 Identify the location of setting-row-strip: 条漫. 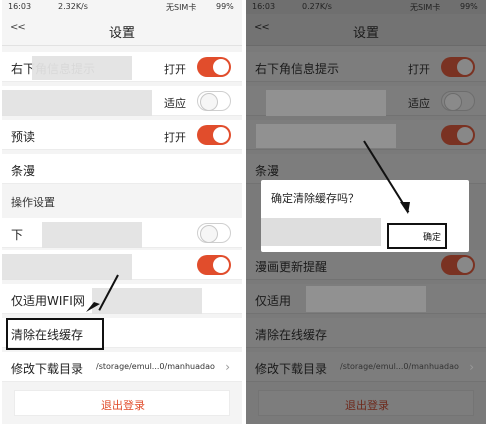
(122, 169).